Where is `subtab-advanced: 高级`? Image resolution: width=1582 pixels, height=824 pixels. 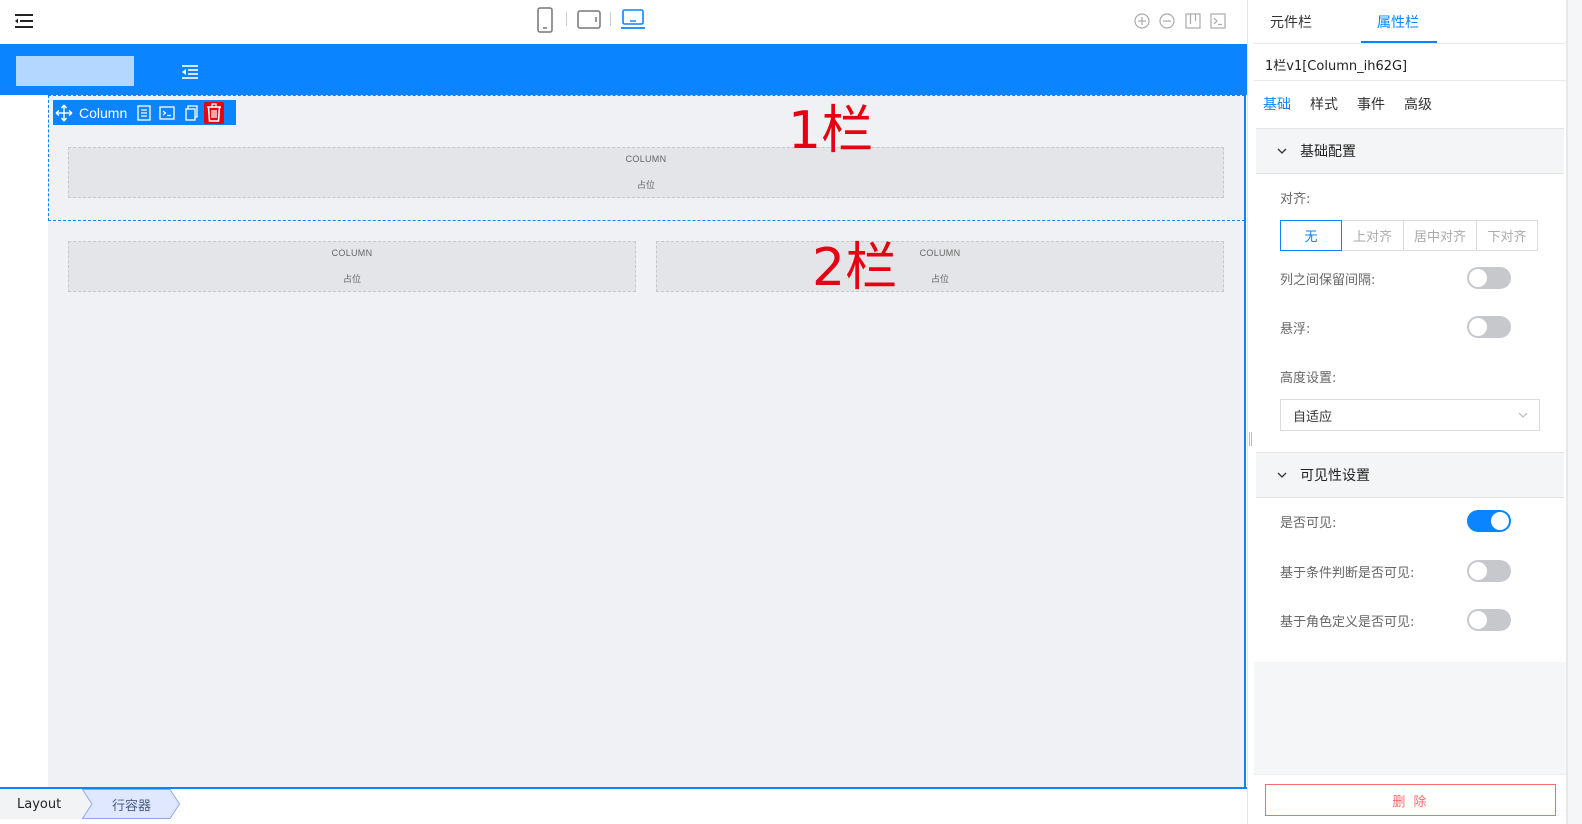 subtab-advanced: 高级 is located at coordinates (1418, 104).